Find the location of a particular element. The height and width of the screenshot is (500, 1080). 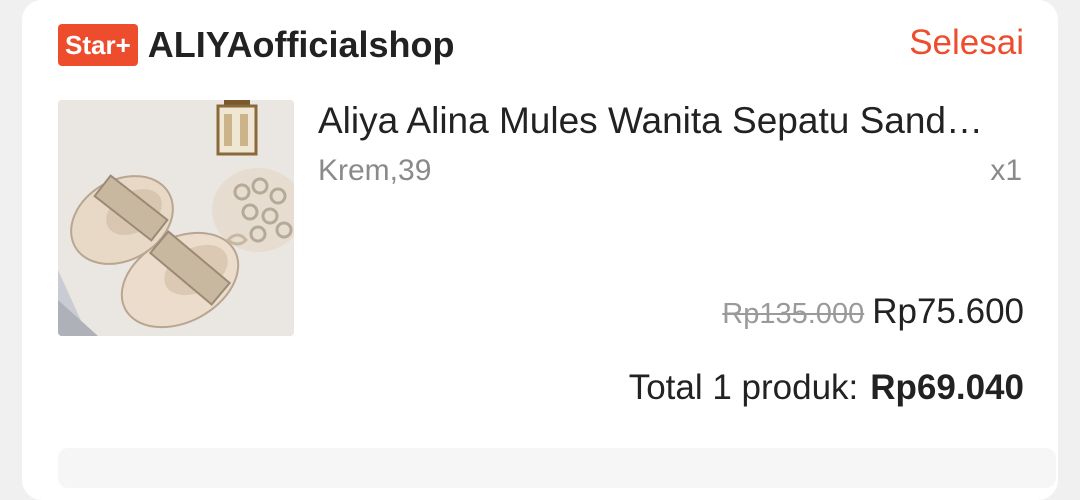

price-row: Rp135.000 Rp75.600 is located at coordinates (873, 312).